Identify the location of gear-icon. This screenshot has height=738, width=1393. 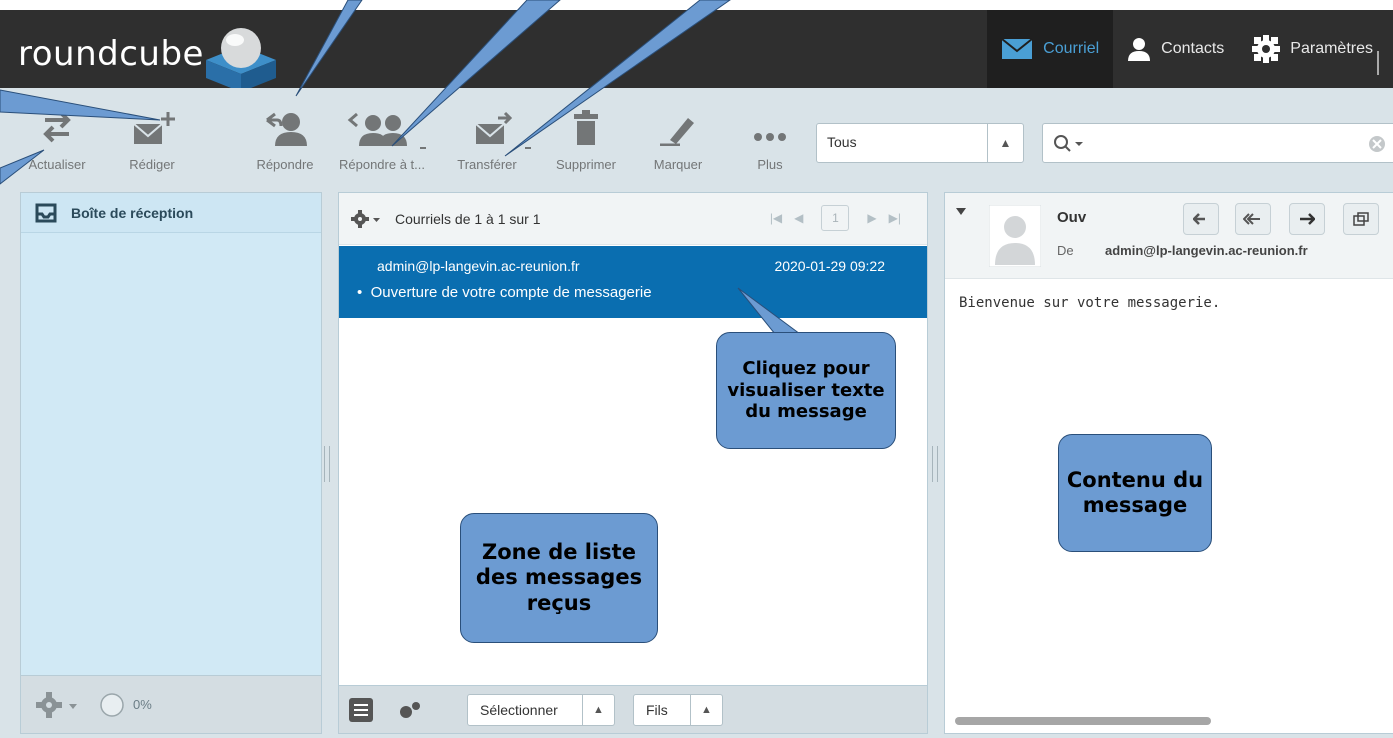
(1266, 49).